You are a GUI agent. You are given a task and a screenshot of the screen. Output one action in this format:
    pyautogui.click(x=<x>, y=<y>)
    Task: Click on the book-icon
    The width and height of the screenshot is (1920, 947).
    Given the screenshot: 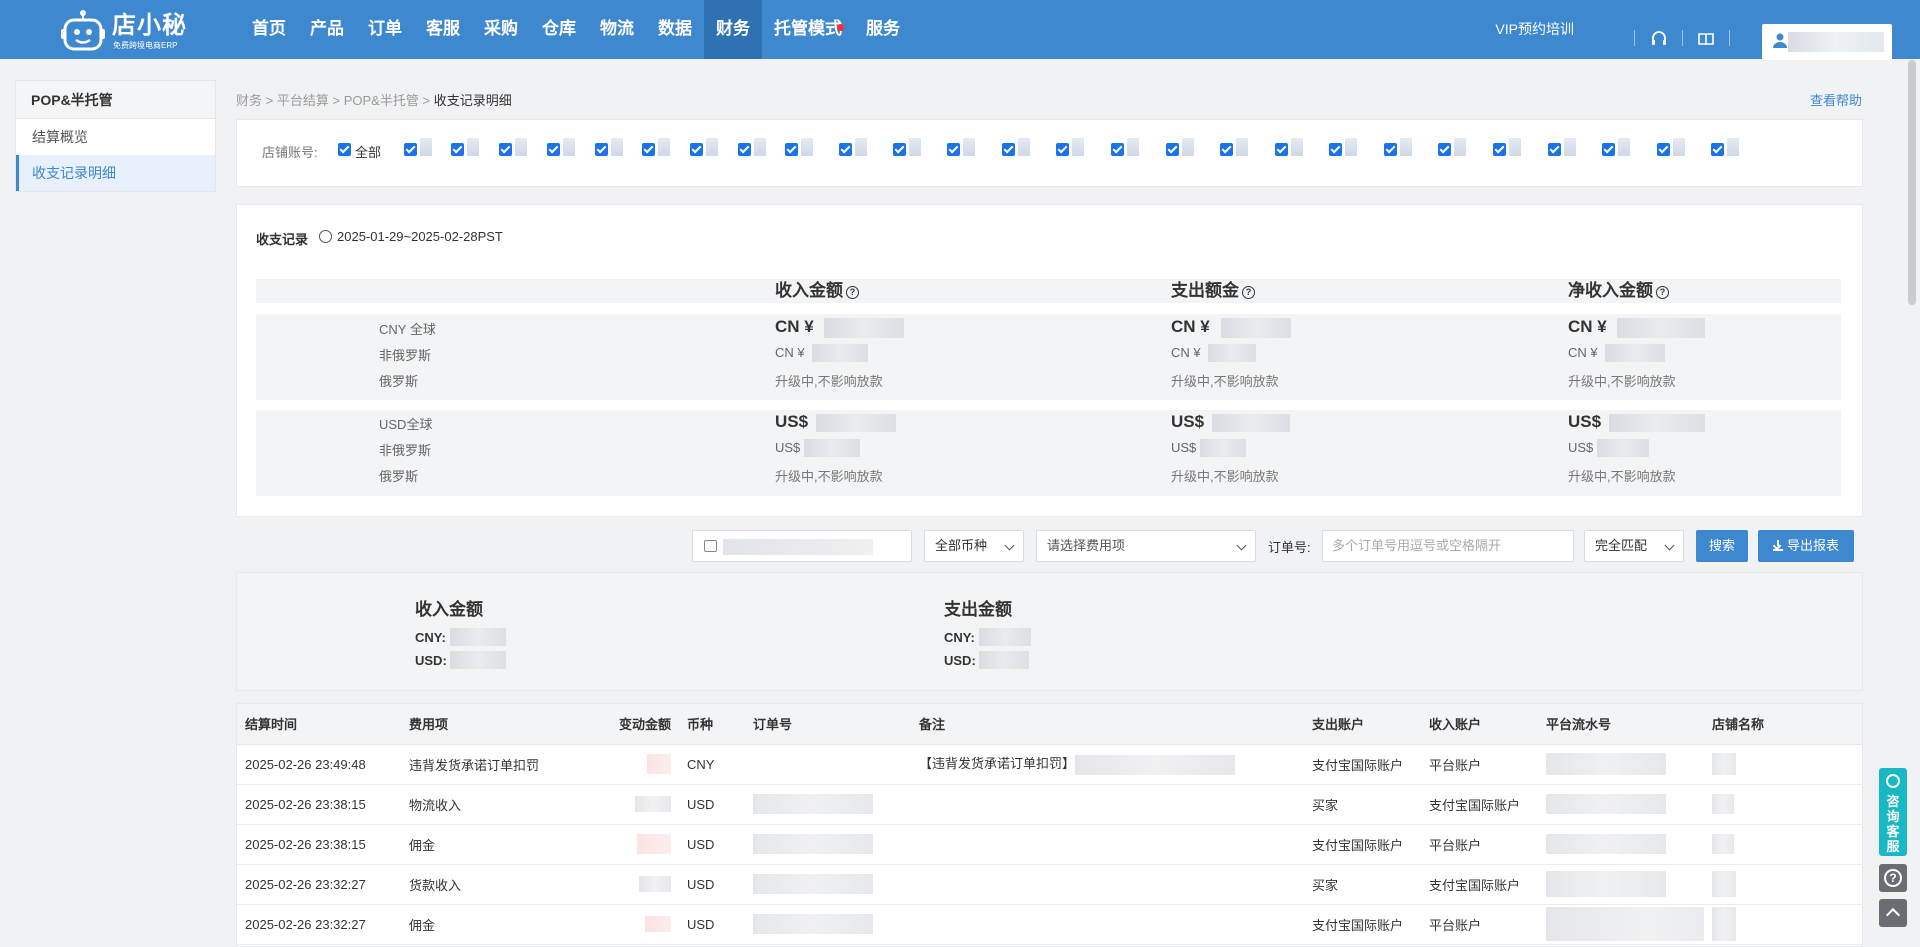 What is the action you would take?
    pyautogui.click(x=1706, y=39)
    